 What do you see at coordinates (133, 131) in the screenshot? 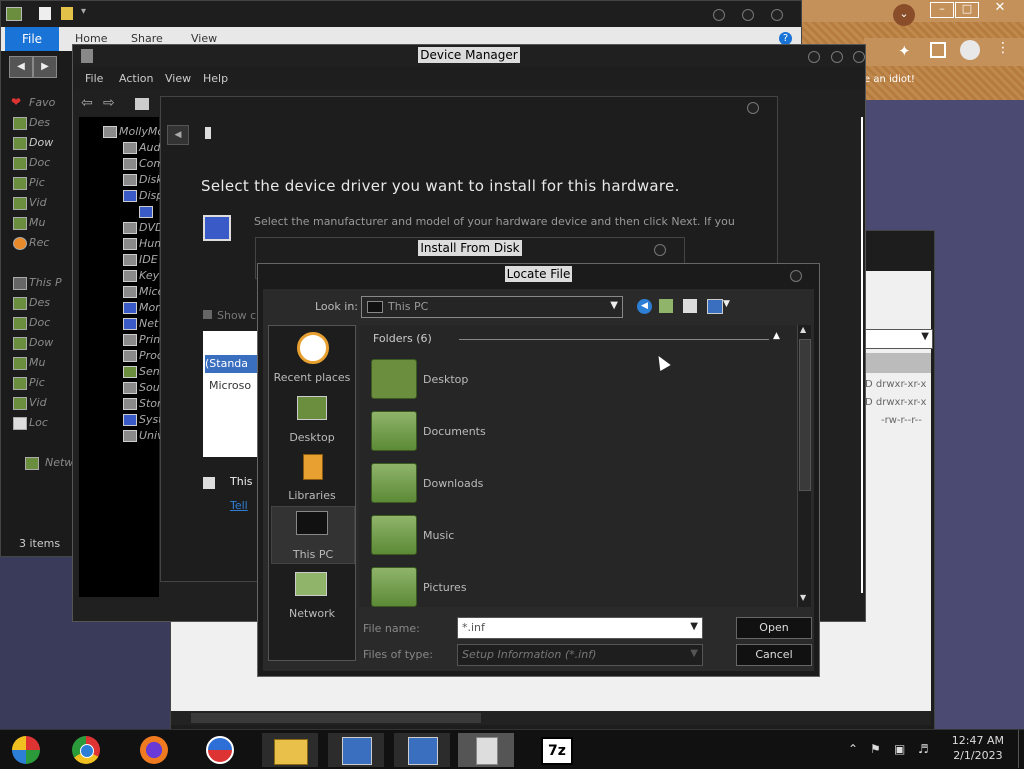
I see `tree-root-computer: MollyMo` at bounding box center [133, 131].